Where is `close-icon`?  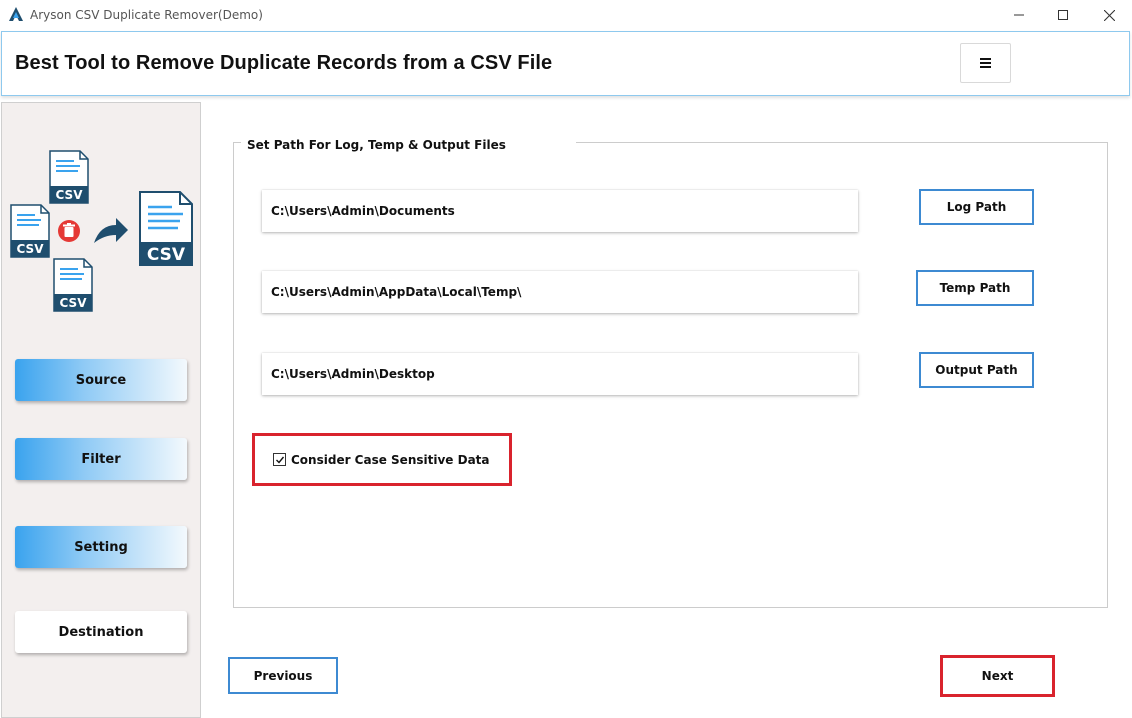 close-icon is located at coordinates (1109, 15).